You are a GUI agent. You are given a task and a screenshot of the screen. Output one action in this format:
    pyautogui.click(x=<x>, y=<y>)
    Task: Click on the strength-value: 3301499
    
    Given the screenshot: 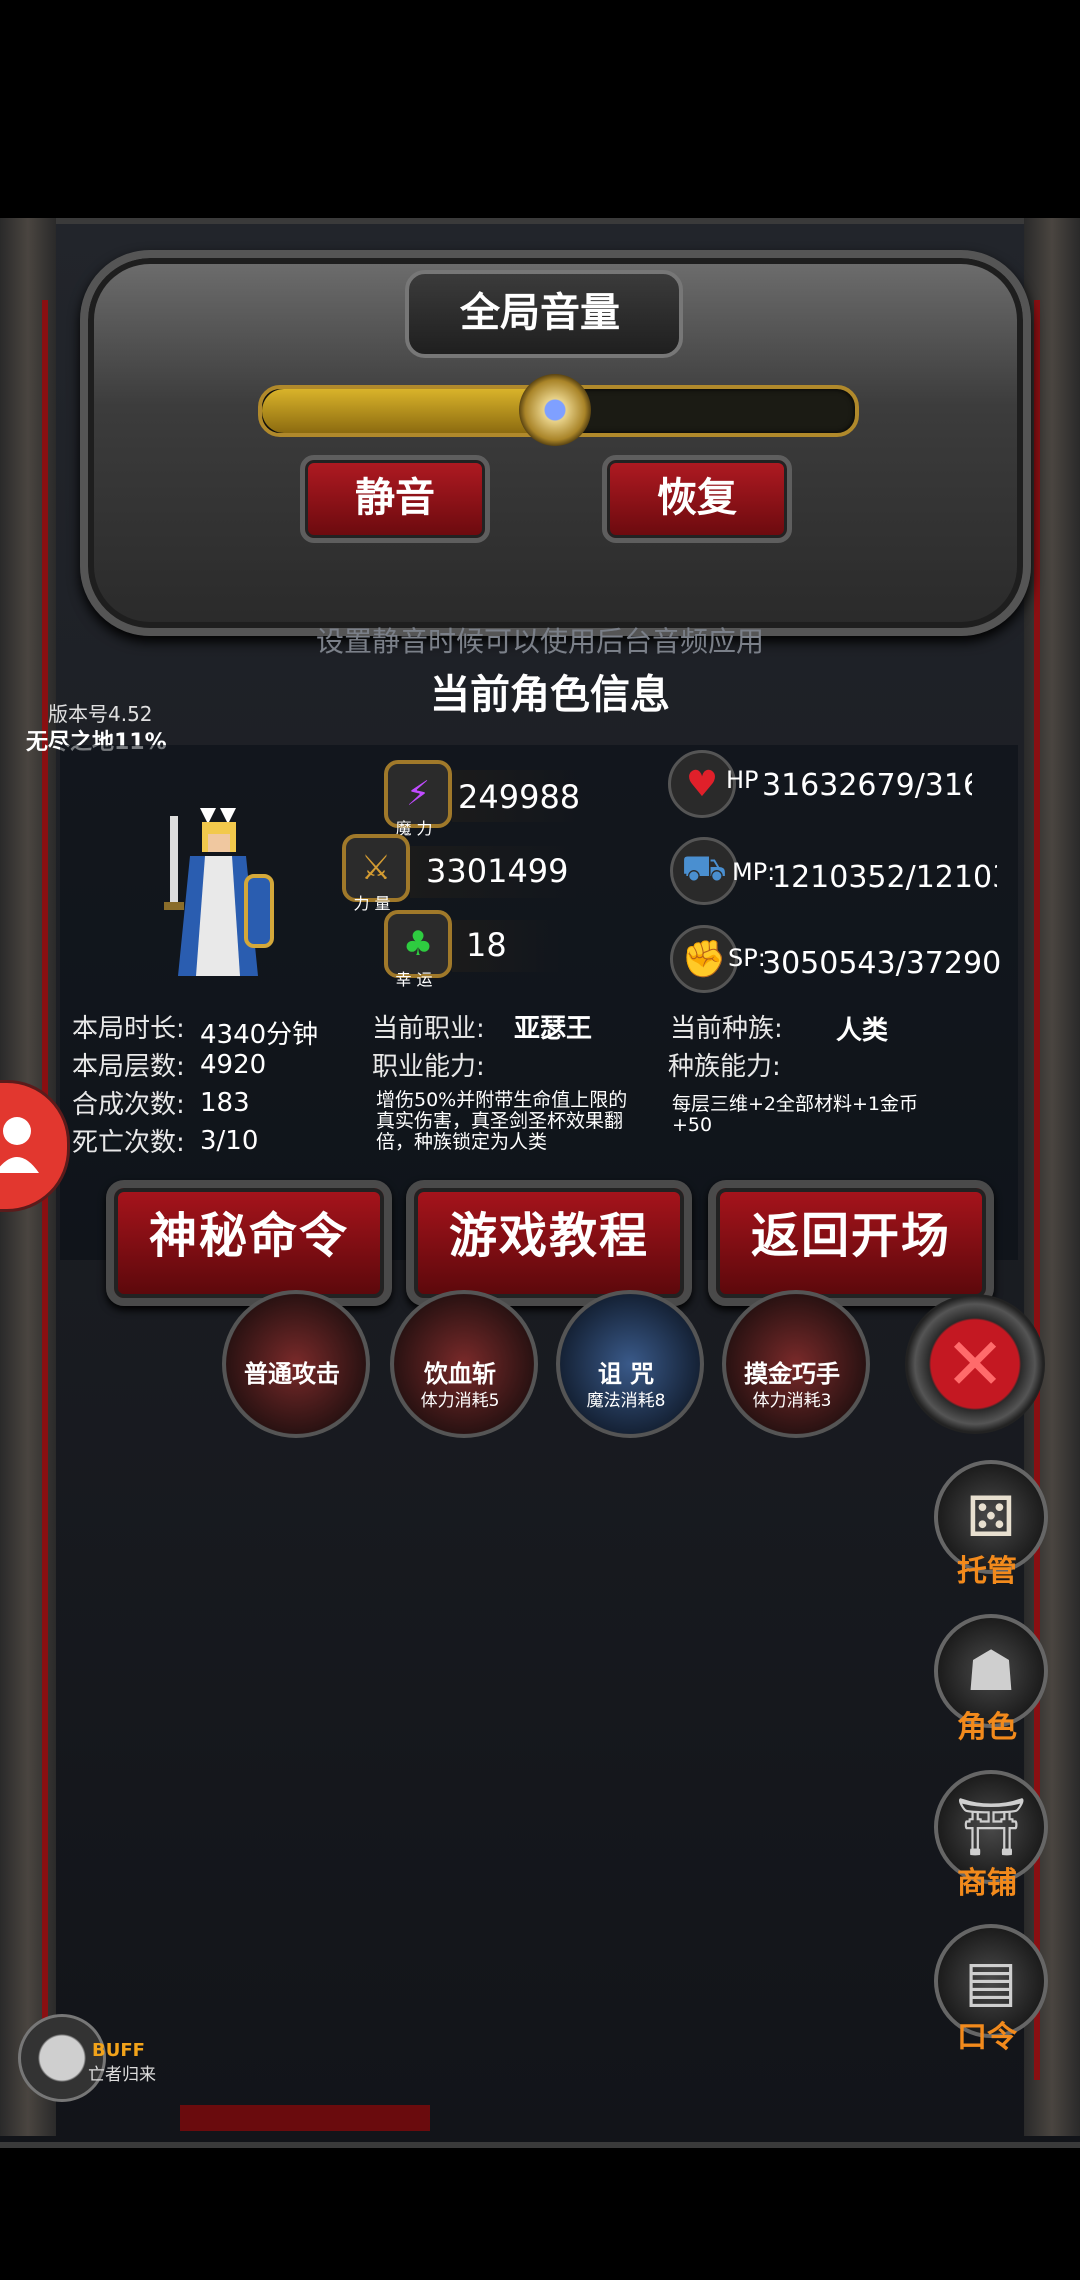 What is the action you would take?
    pyautogui.click(x=497, y=871)
    